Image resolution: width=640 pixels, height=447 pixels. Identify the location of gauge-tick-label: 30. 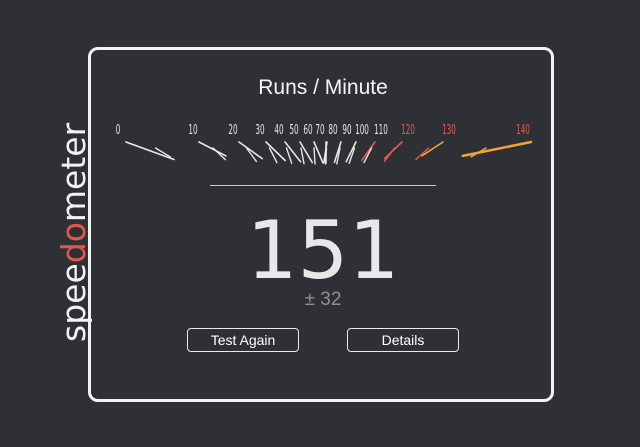
(259, 130).